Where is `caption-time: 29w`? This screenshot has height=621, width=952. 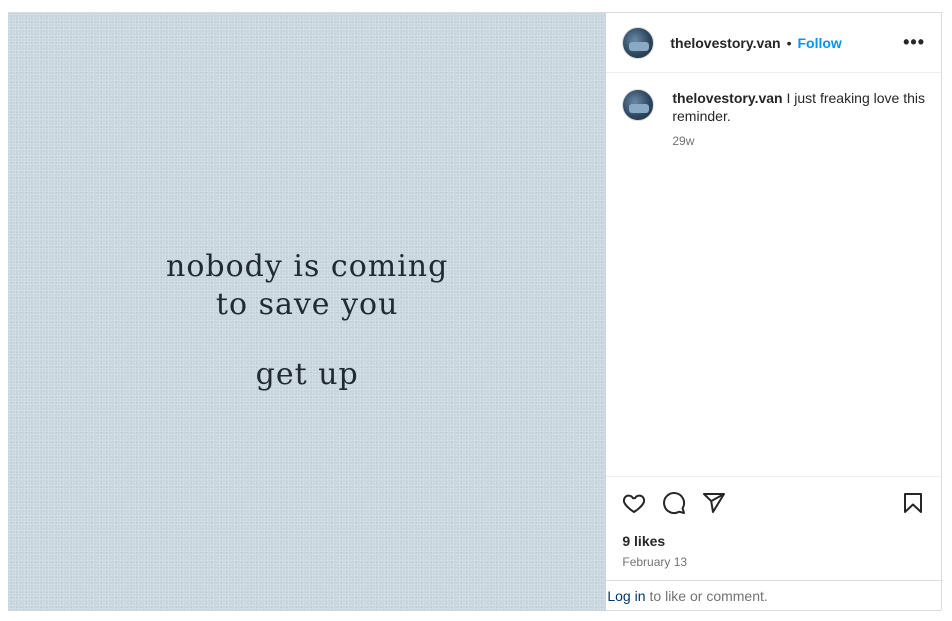 caption-time: 29w is located at coordinates (798, 141).